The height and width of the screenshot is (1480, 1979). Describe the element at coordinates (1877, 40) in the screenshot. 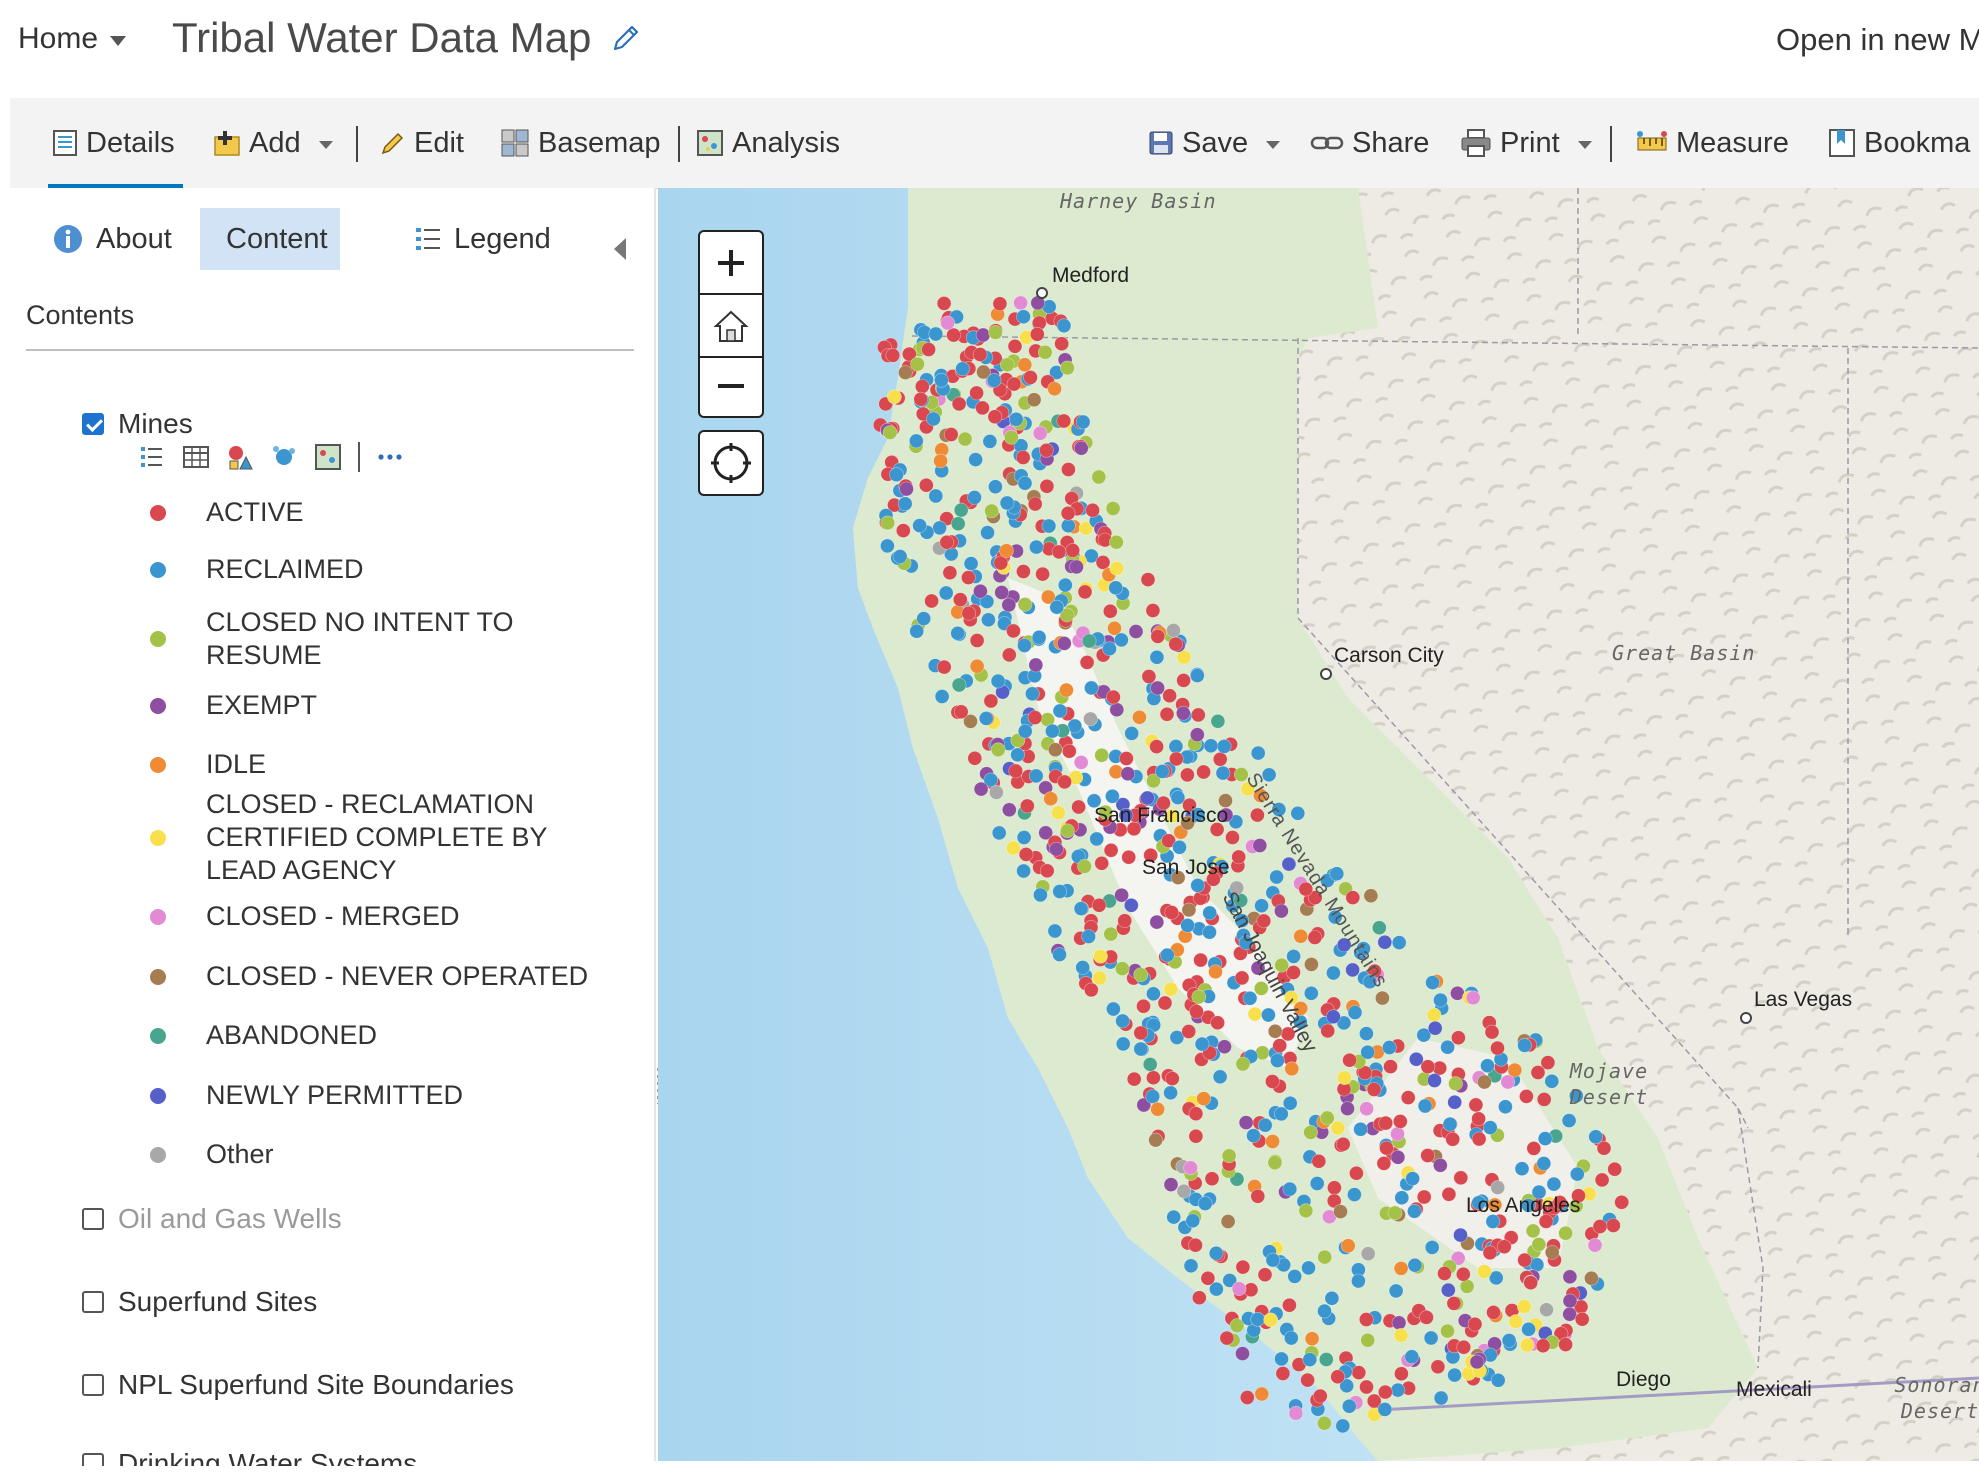

I see `open-in-new-map-viewer-link: Open in new M` at that location.